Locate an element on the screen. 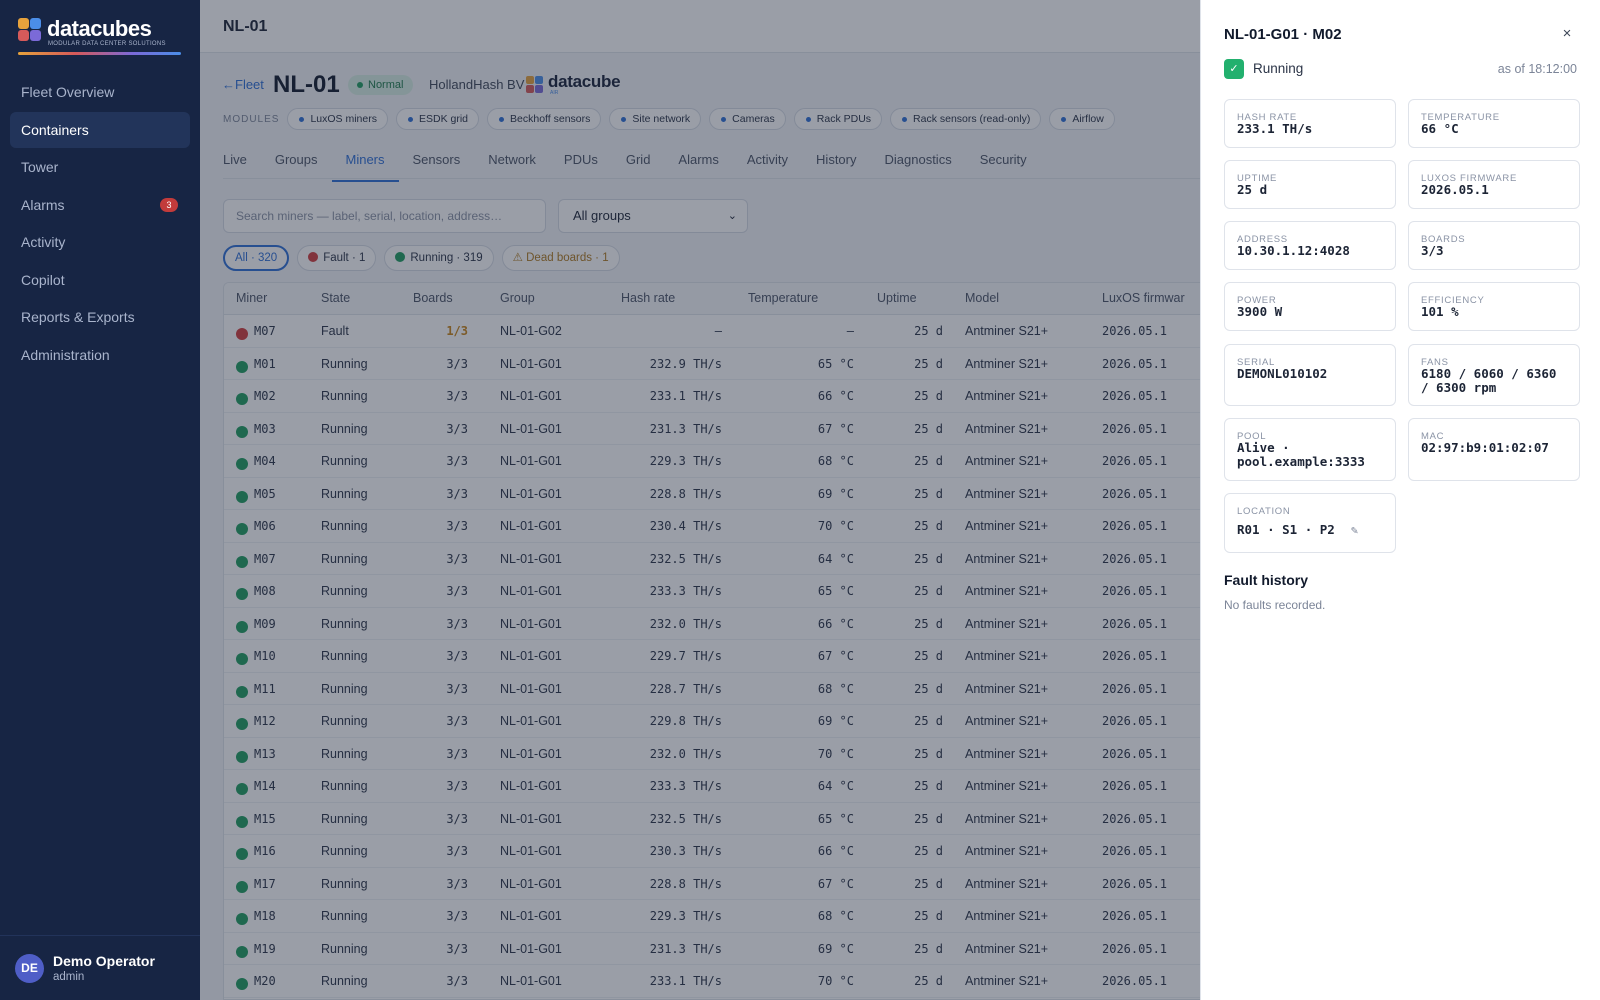 The image size is (1600, 1000). power-card: POWER 3900 W is located at coordinates (1310, 306).